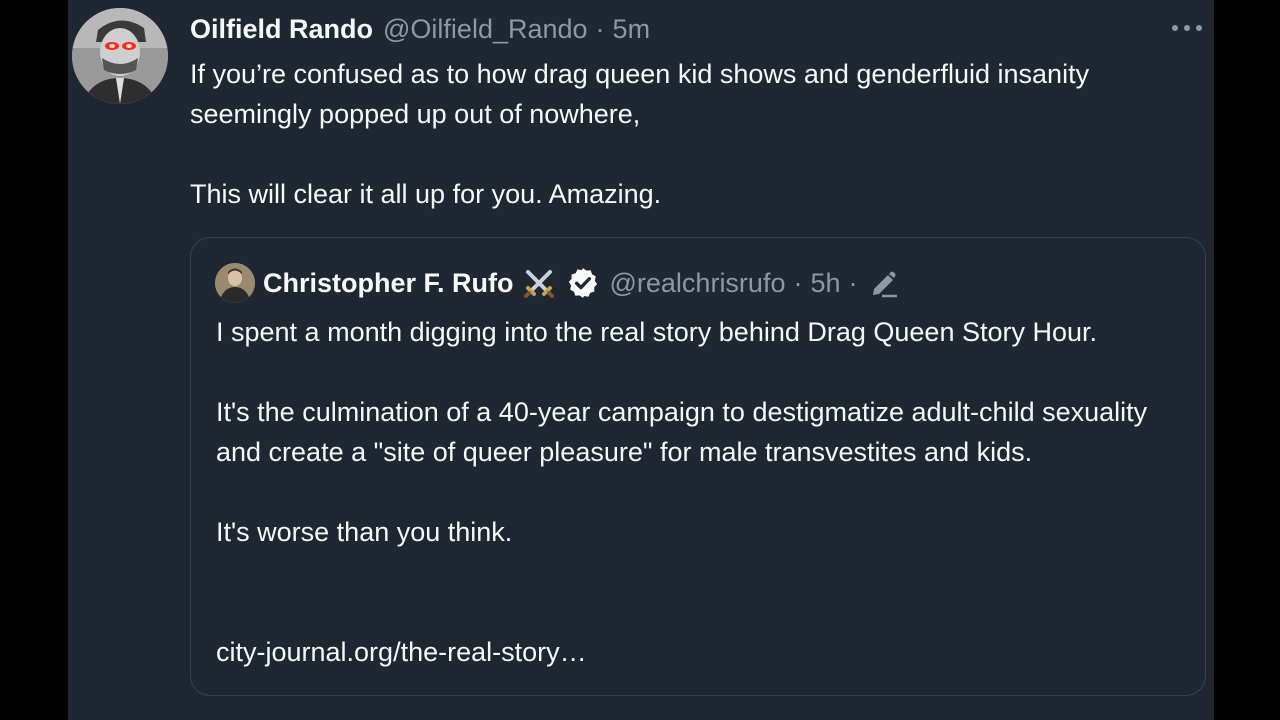 The height and width of the screenshot is (720, 1280). What do you see at coordinates (583, 283) in the screenshot?
I see `verified-badge-icon` at bounding box center [583, 283].